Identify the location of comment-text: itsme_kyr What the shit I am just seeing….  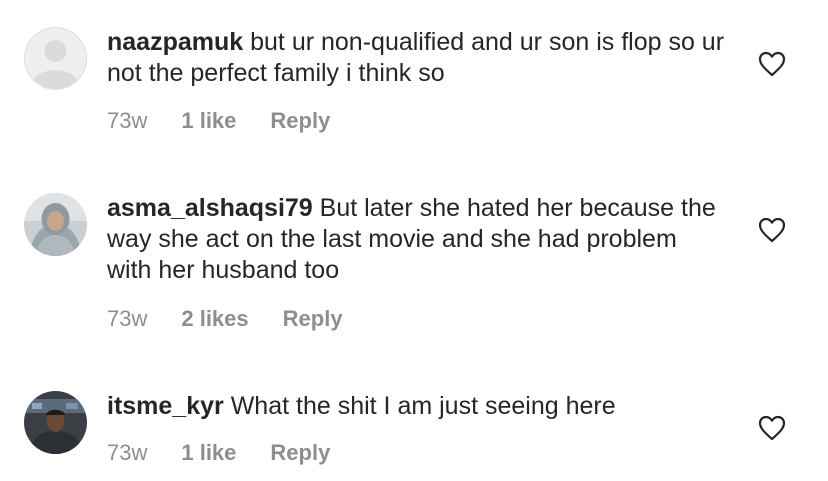
(417, 406).